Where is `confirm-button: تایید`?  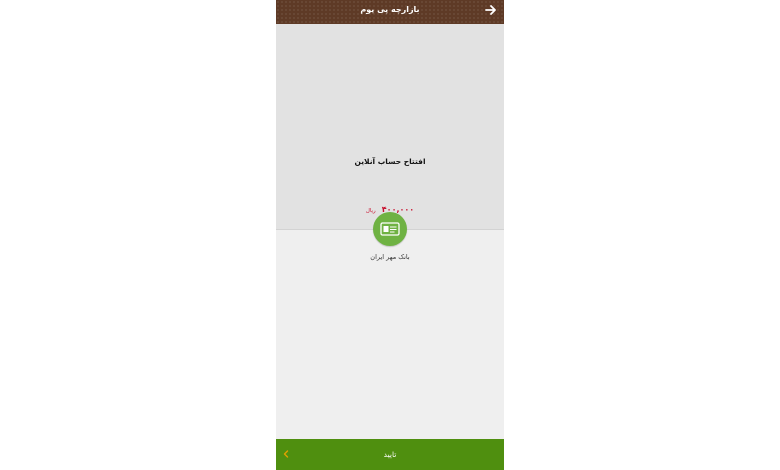
confirm-button: تایید is located at coordinates (390, 454).